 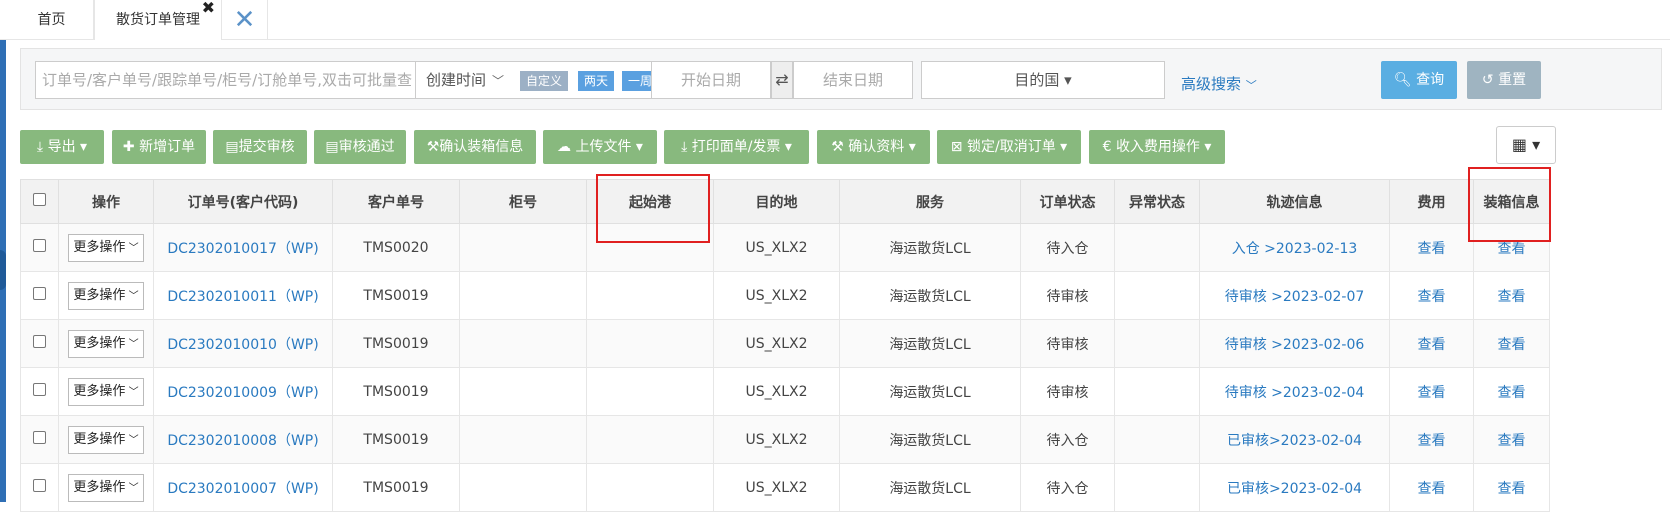 What do you see at coordinates (3, 270) in the screenshot?
I see `sidebar-toggle-handle` at bounding box center [3, 270].